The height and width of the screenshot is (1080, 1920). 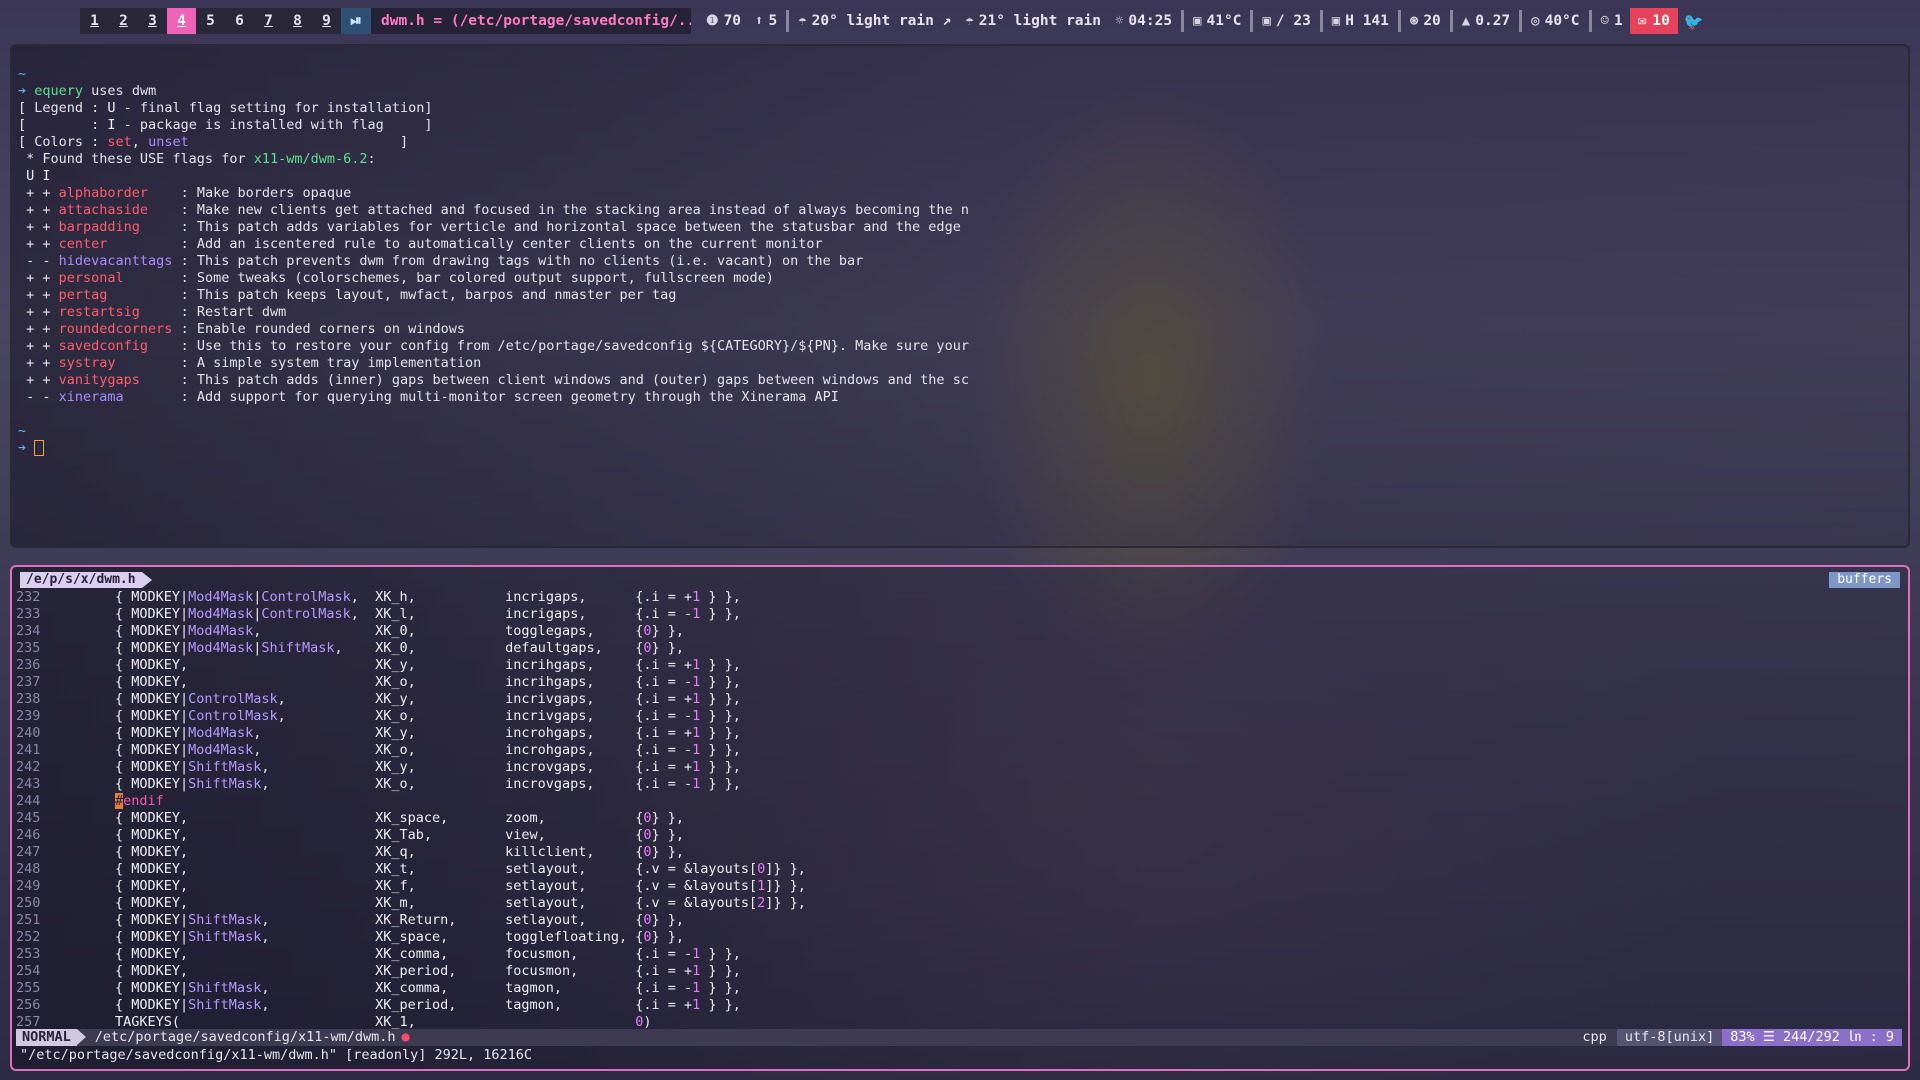 What do you see at coordinates (473, 733) in the screenshot?
I see `code-token: , XK_y, incrohgaps, {.i = +` at bounding box center [473, 733].